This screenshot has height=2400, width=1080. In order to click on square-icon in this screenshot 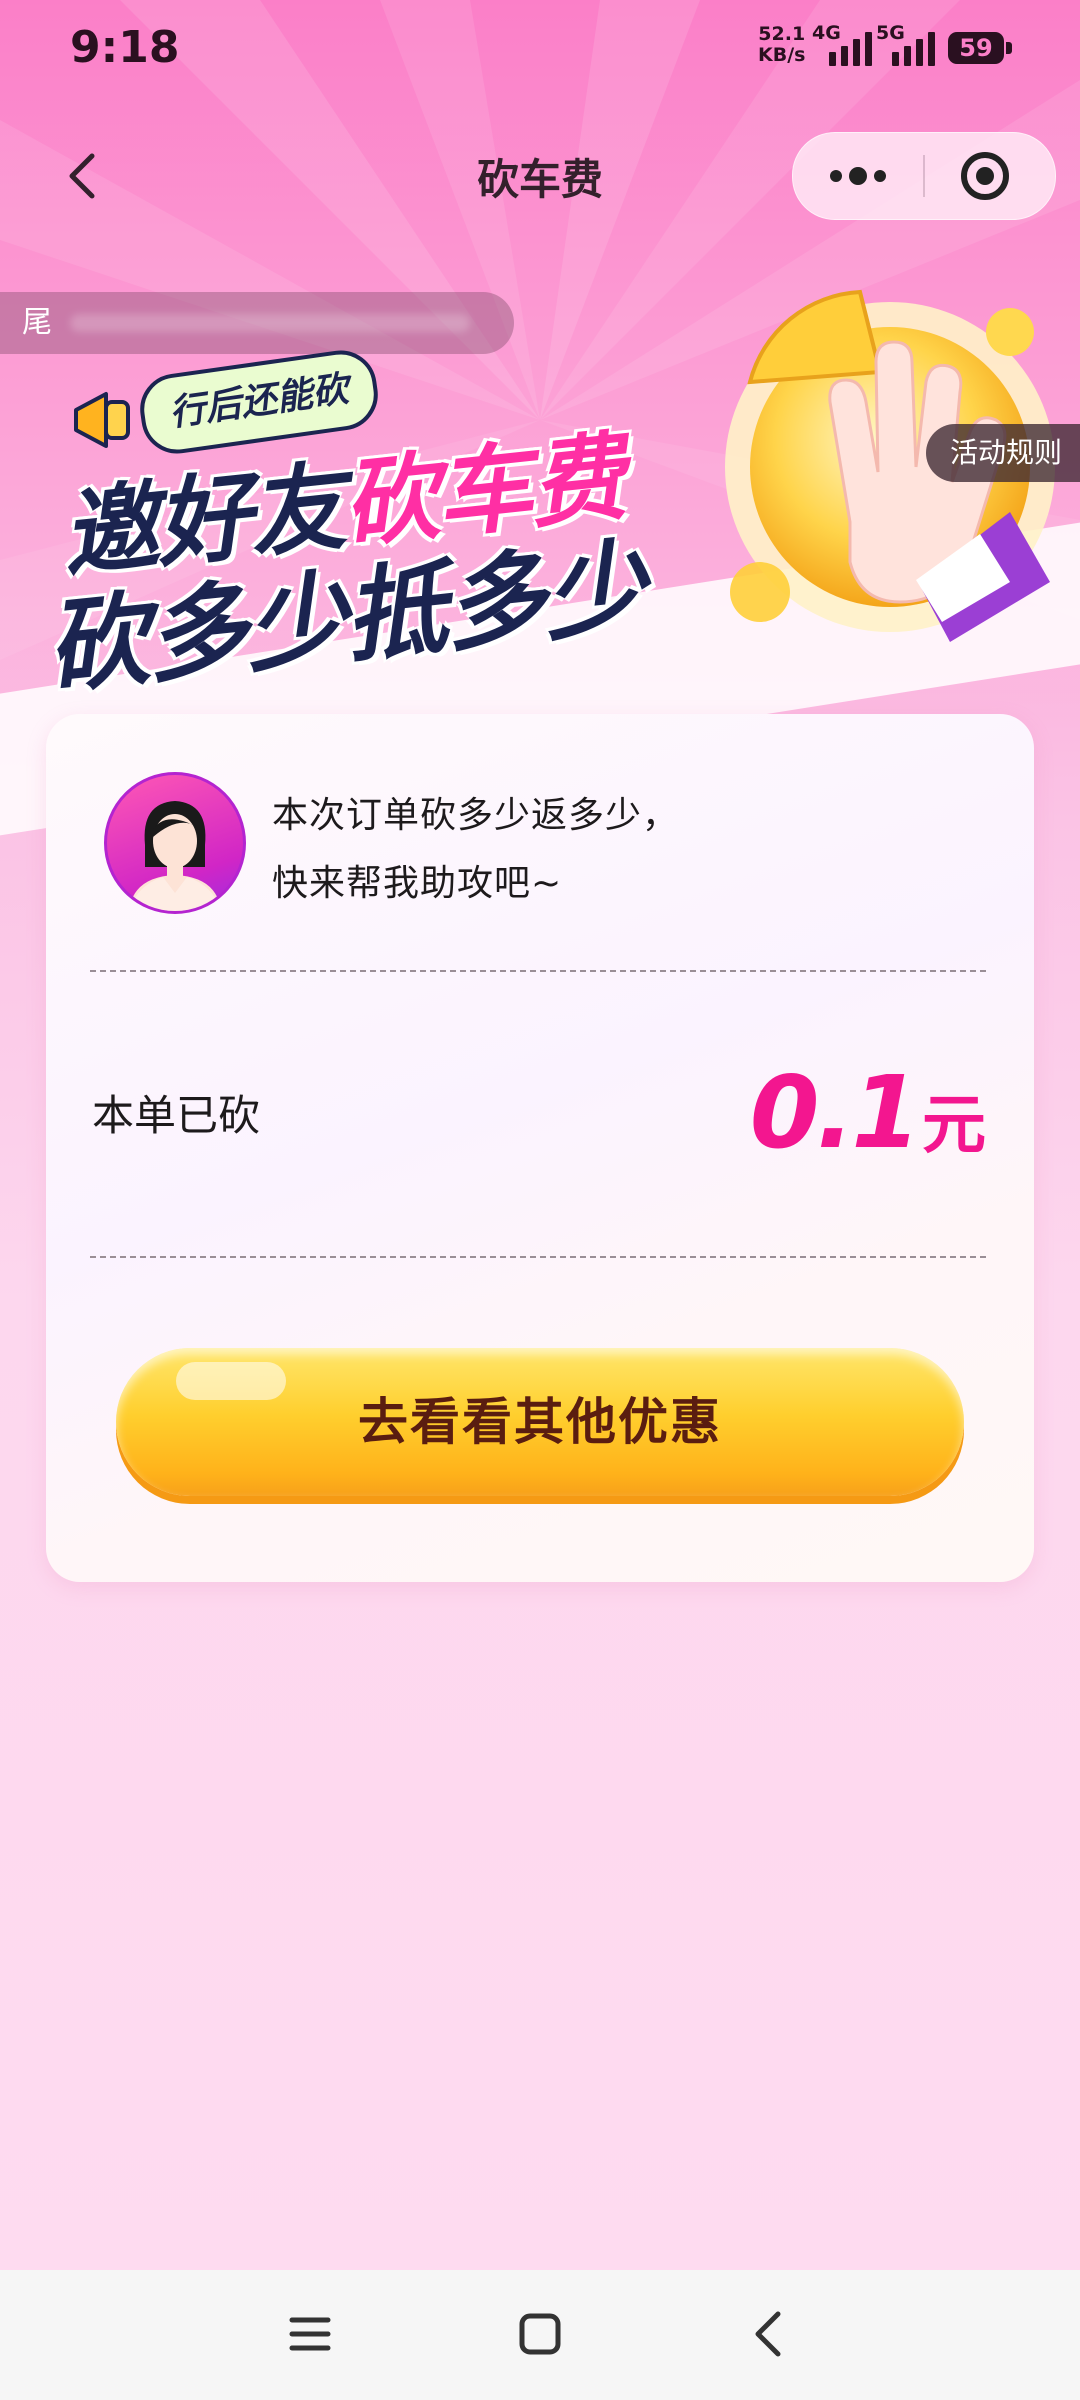, I will do `click(540, 2334)`.